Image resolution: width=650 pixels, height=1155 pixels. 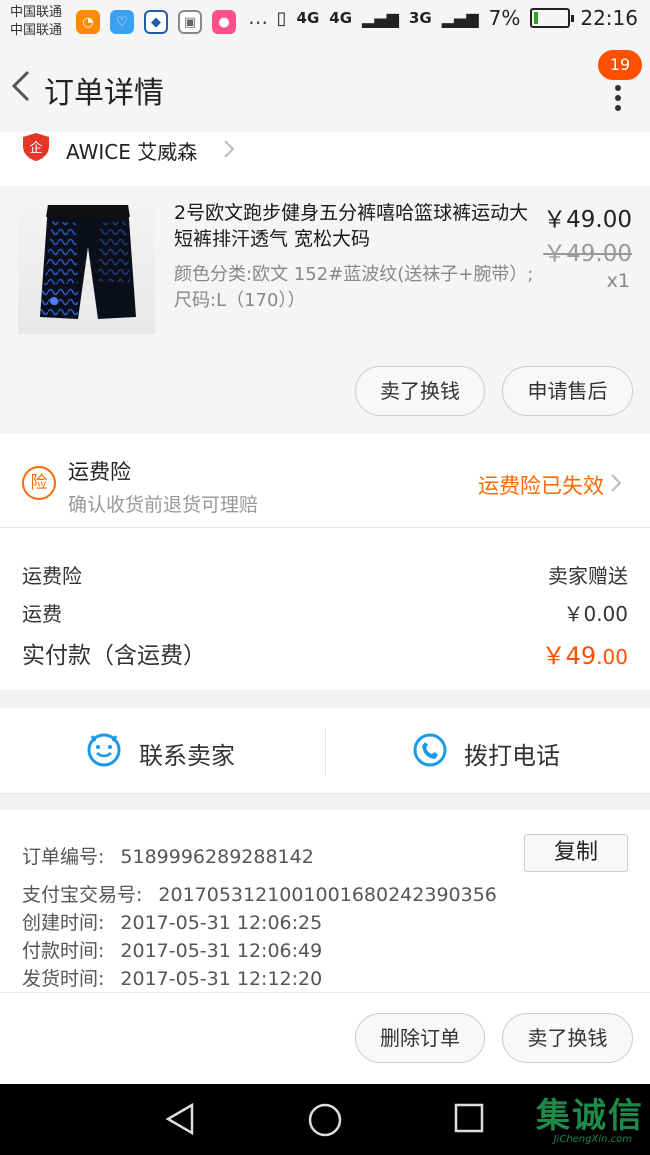 What do you see at coordinates (420, 18) in the screenshot?
I see `network-3g: 3G` at bounding box center [420, 18].